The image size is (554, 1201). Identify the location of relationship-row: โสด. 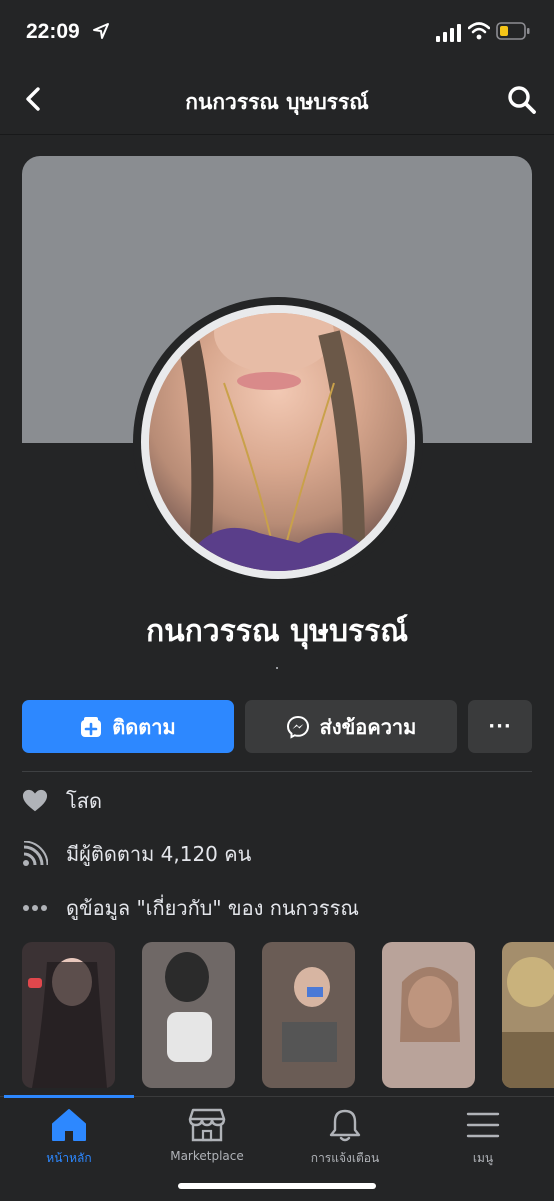
(62, 801).